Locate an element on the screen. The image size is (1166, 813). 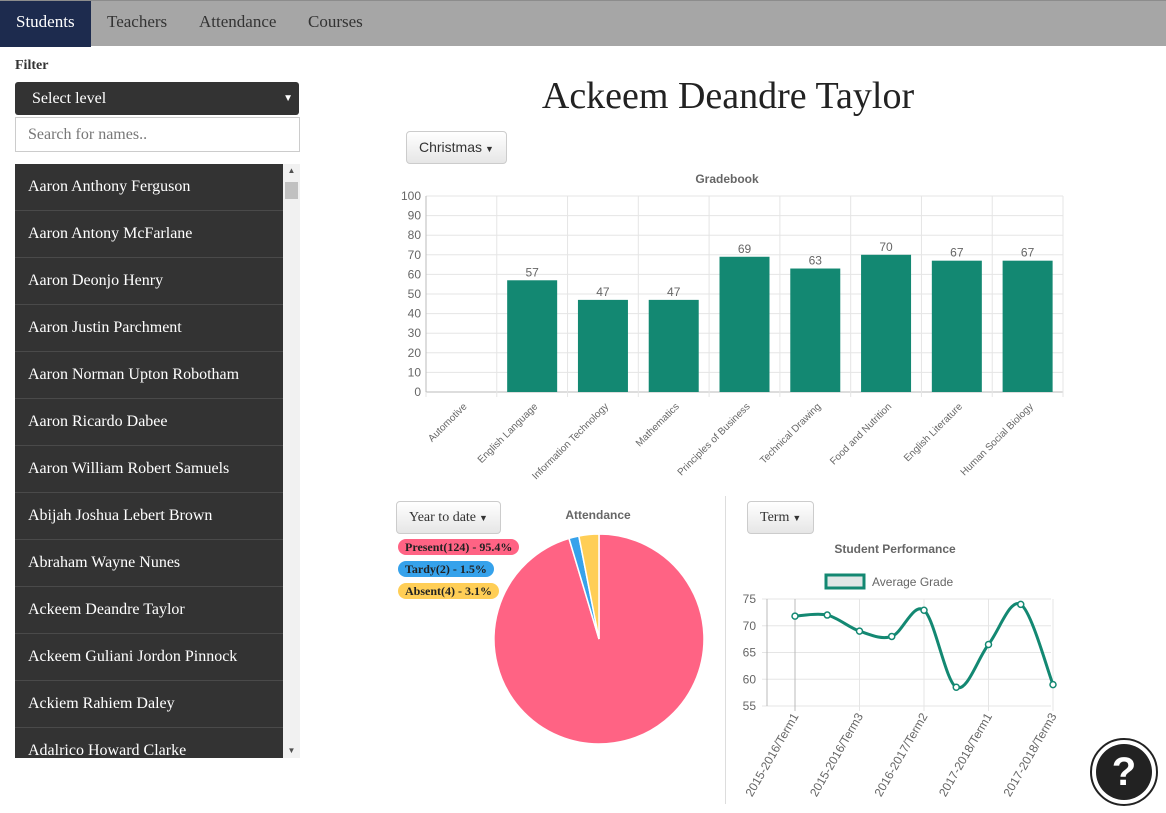
x-tick-label: English Language is located at coordinates (508, 433).